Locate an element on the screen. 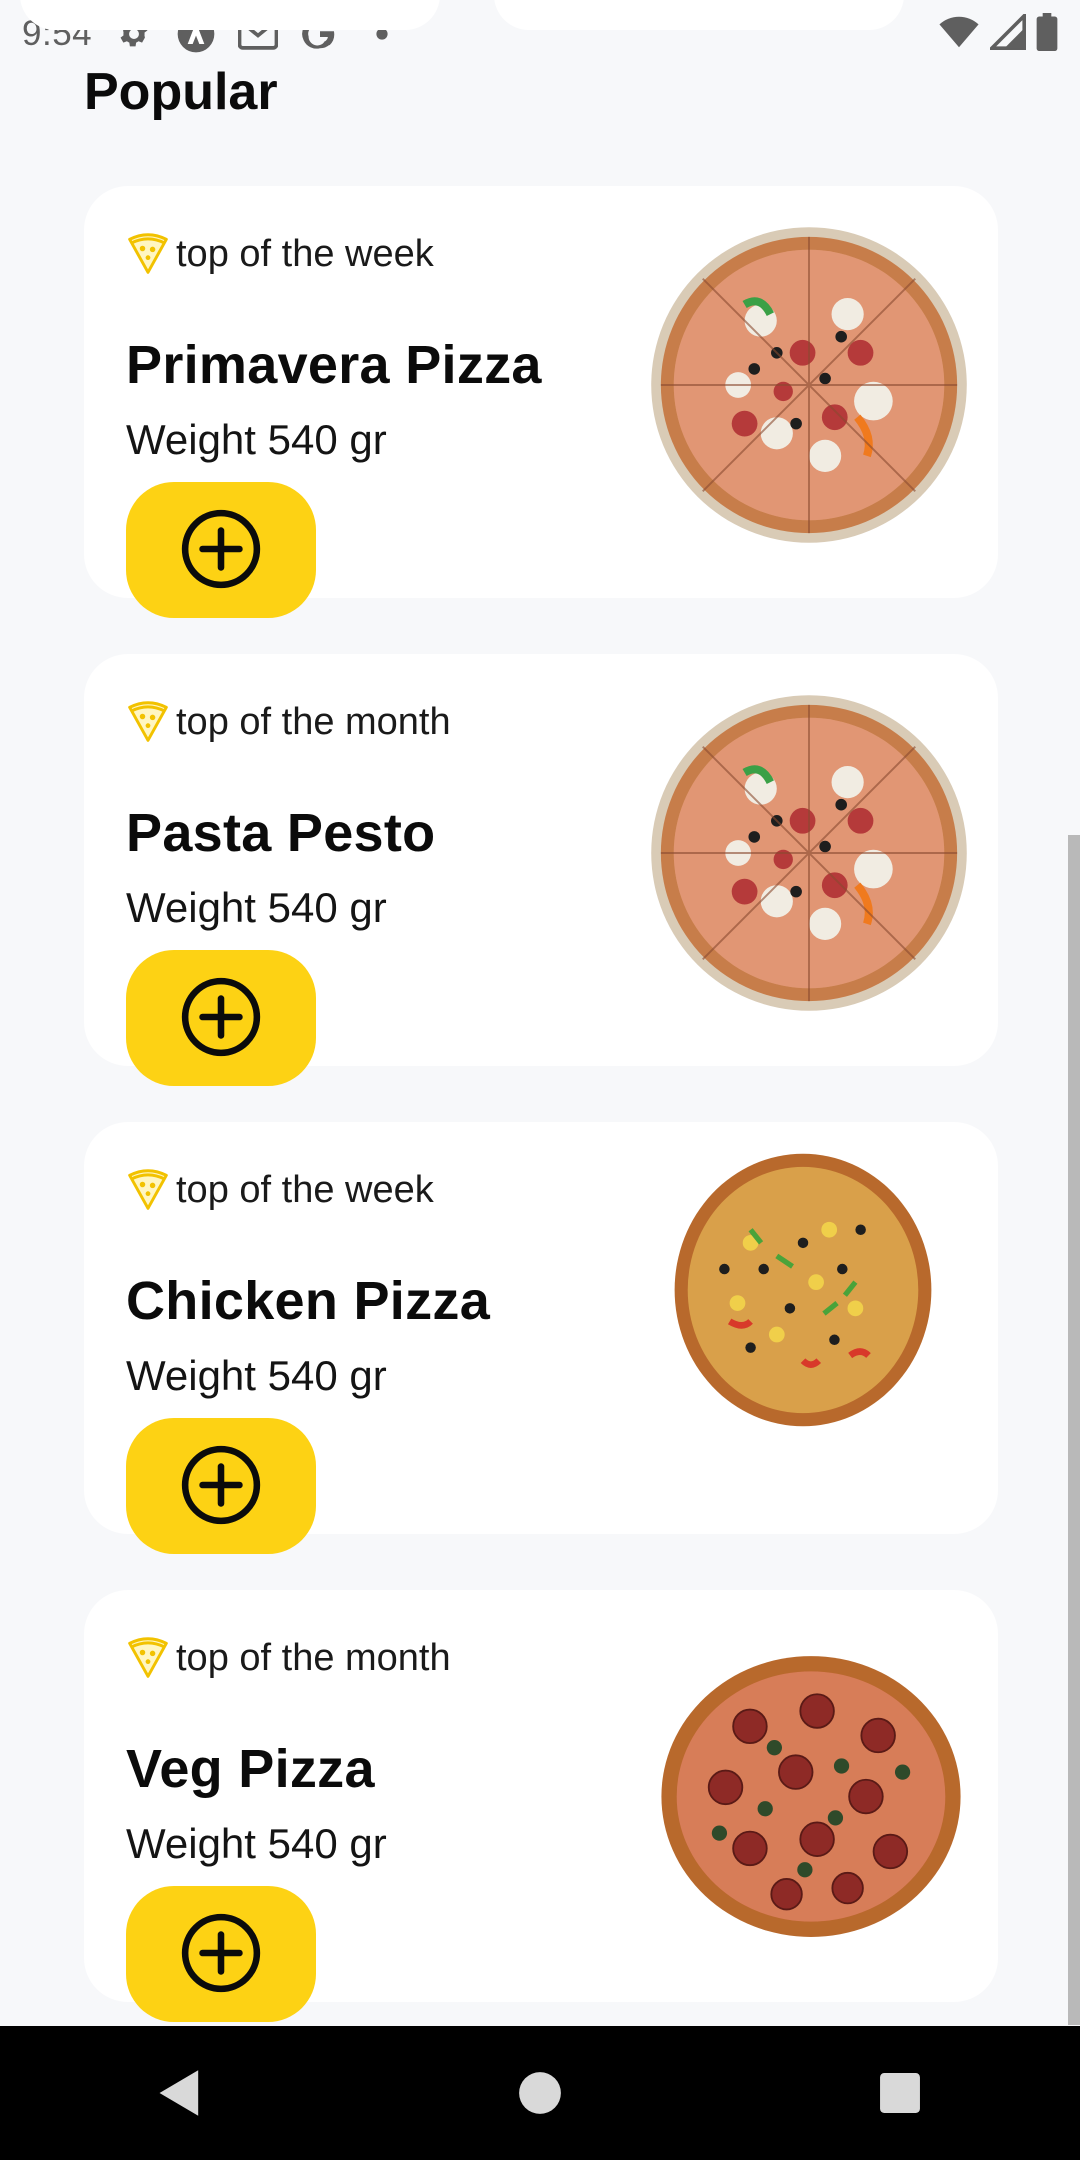  navigation-bar is located at coordinates (540, 2093).